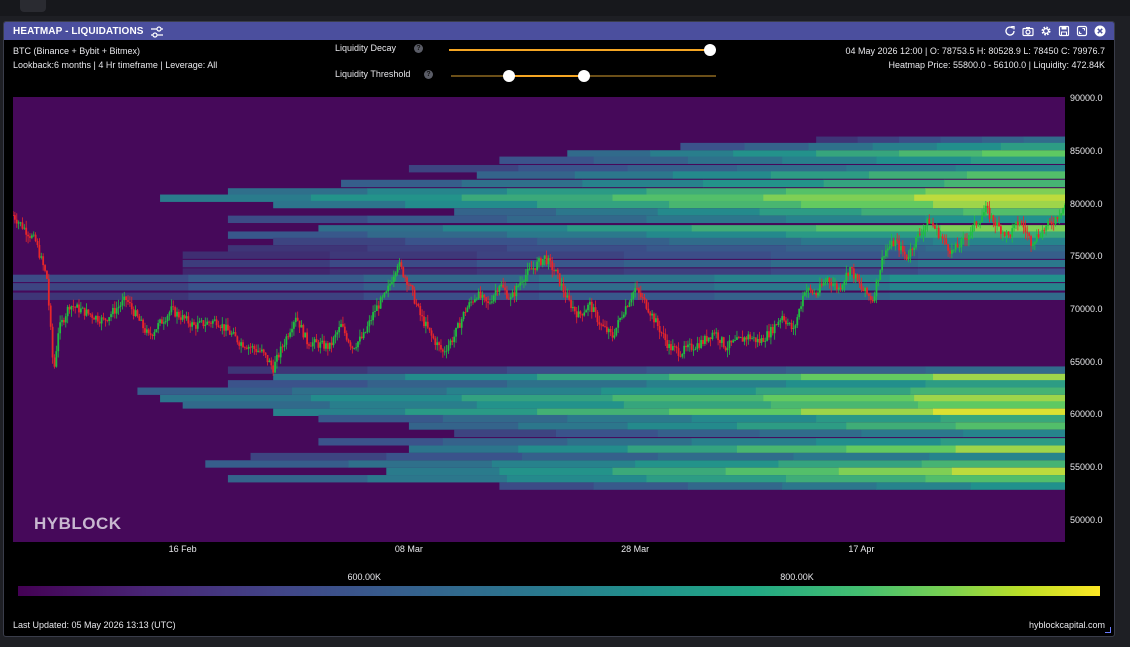 The height and width of the screenshot is (647, 1130). What do you see at coordinates (77, 51) in the screenshot?
I see `pair-label: BTC (Binance + Bybit + Bitmex)` at bounding box center [77, 51].